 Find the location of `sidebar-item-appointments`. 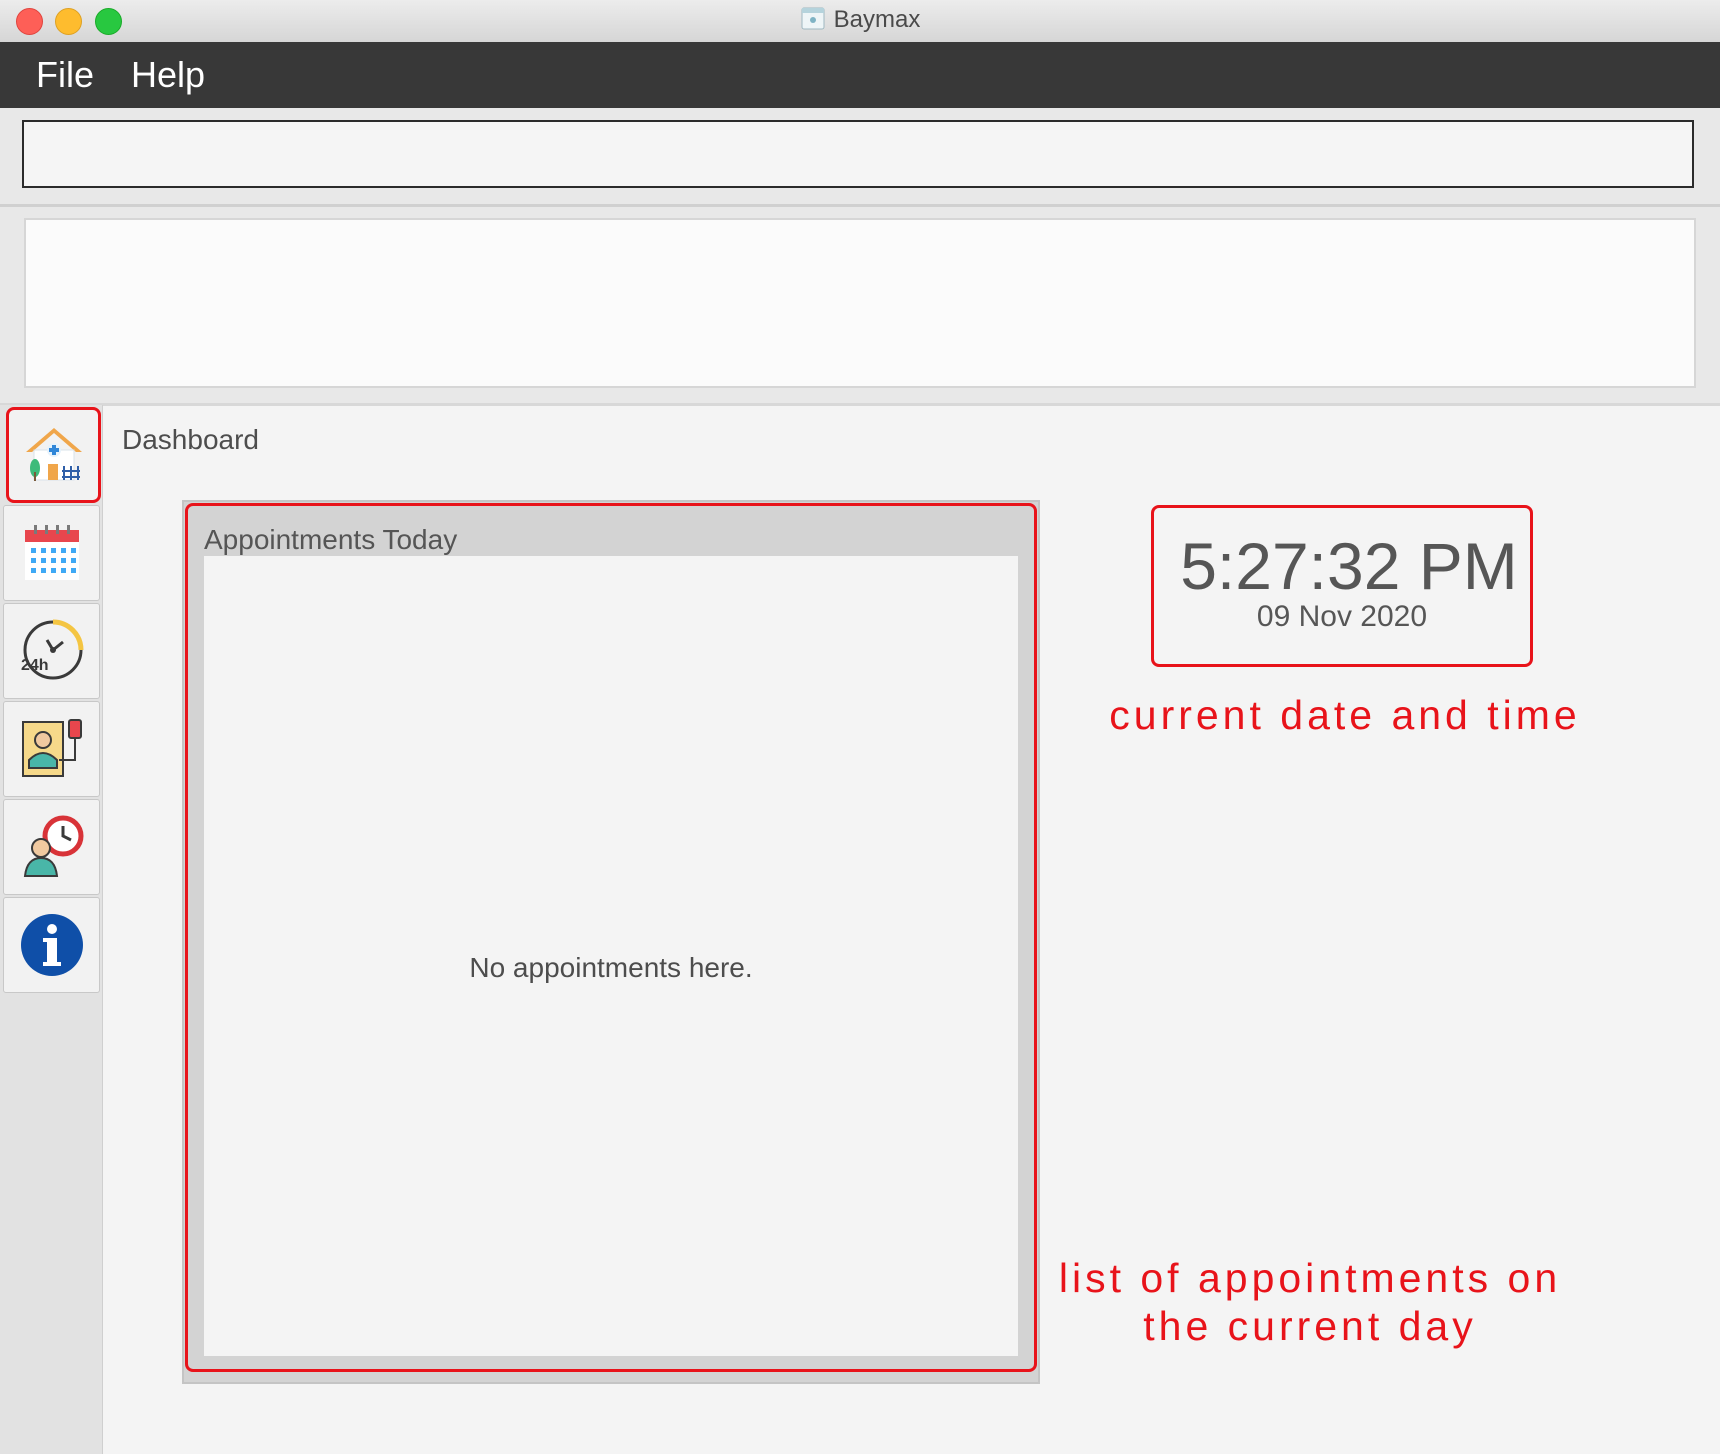

sidebar-item-appointments is located at coordinates (51, 847).